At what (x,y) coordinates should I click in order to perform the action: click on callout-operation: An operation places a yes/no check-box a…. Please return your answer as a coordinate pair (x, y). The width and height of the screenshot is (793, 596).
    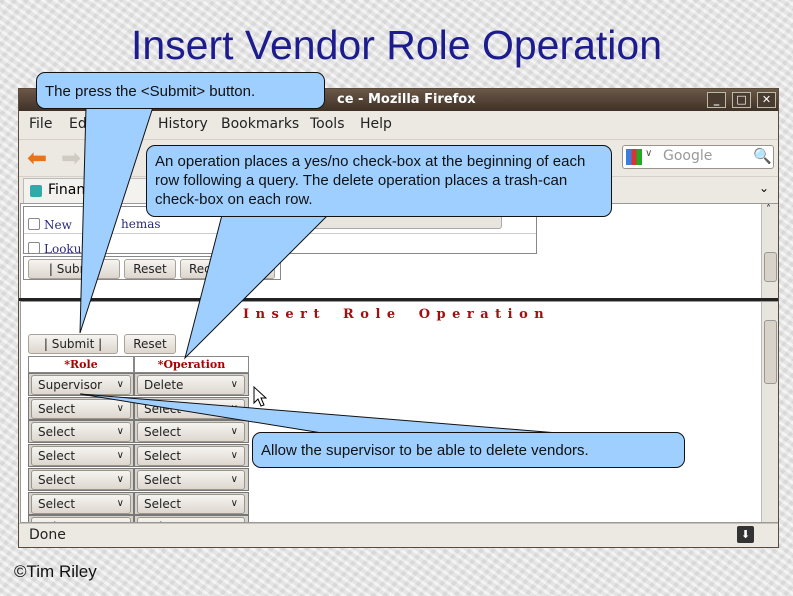
    Looking at the image, I should click on (379, 181).